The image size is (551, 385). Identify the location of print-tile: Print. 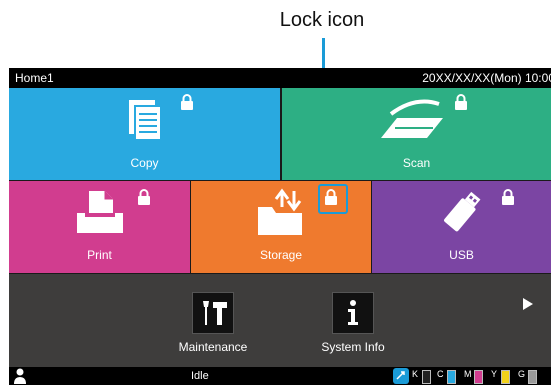
(99, 227).